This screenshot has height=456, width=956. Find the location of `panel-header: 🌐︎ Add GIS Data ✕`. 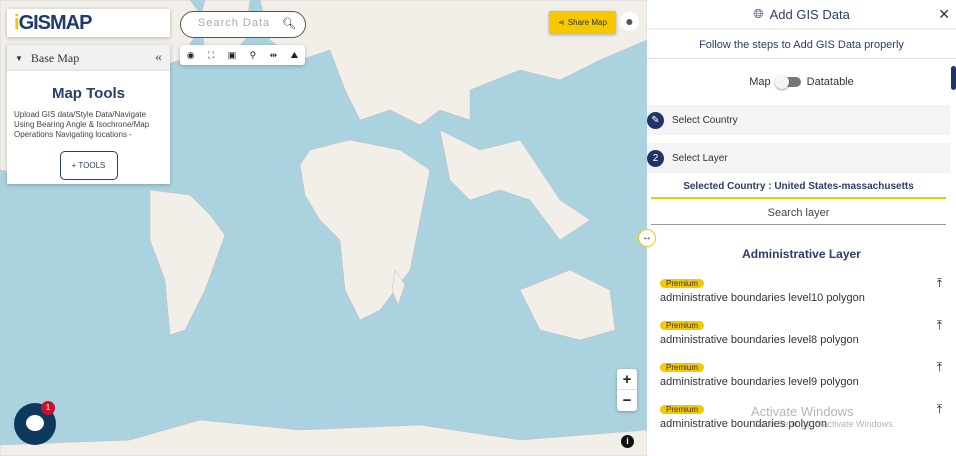

panel-header: 🌐︎ Add GIS Data ✕ is located at coordinates (801, 15).